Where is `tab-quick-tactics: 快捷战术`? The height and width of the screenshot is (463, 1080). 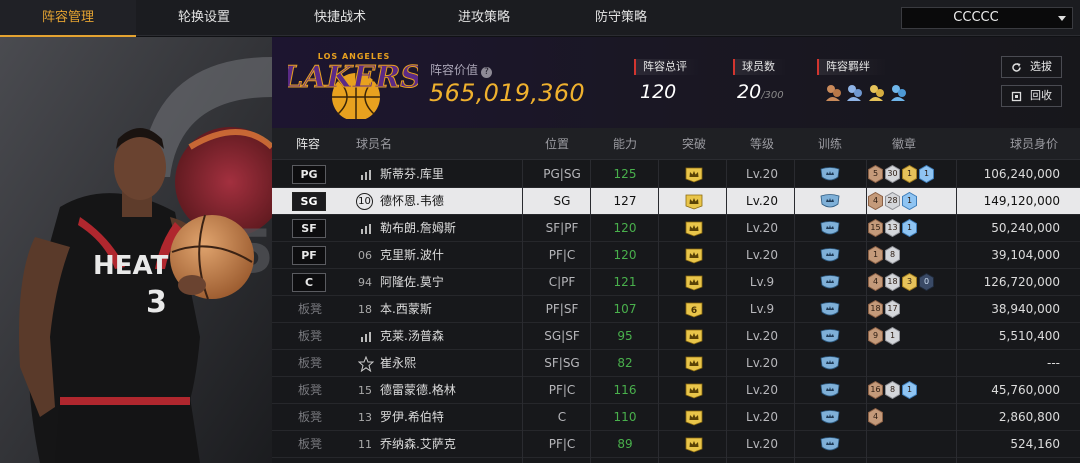 tab-quick-tactics: 快捷战术 is located at coordinates (340, 18).